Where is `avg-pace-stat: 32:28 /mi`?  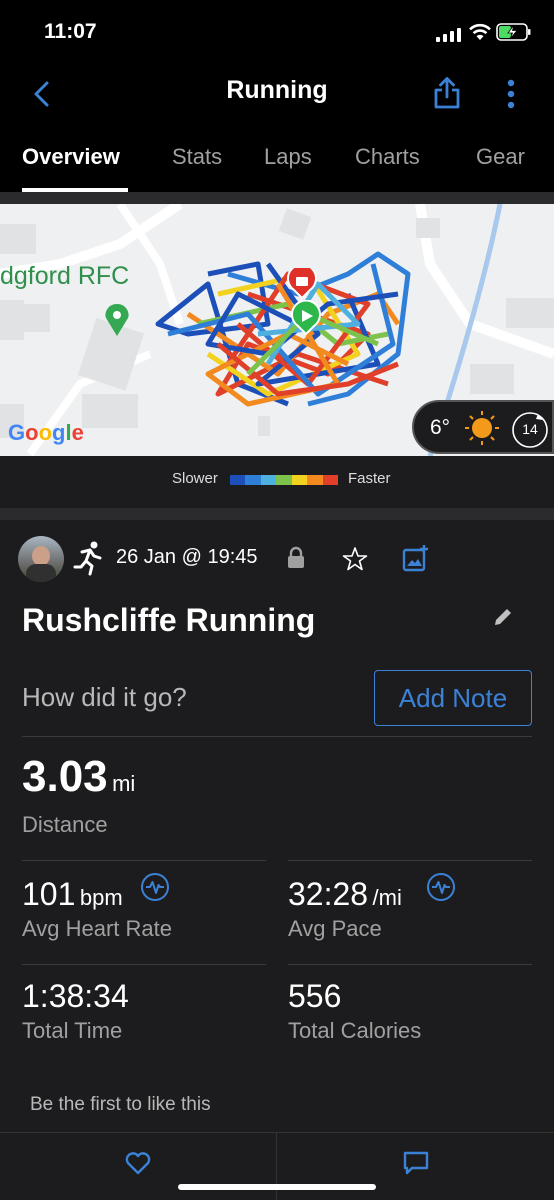 avg-pace-stat: 32:28 /mi is located at coordinates (345, 894).